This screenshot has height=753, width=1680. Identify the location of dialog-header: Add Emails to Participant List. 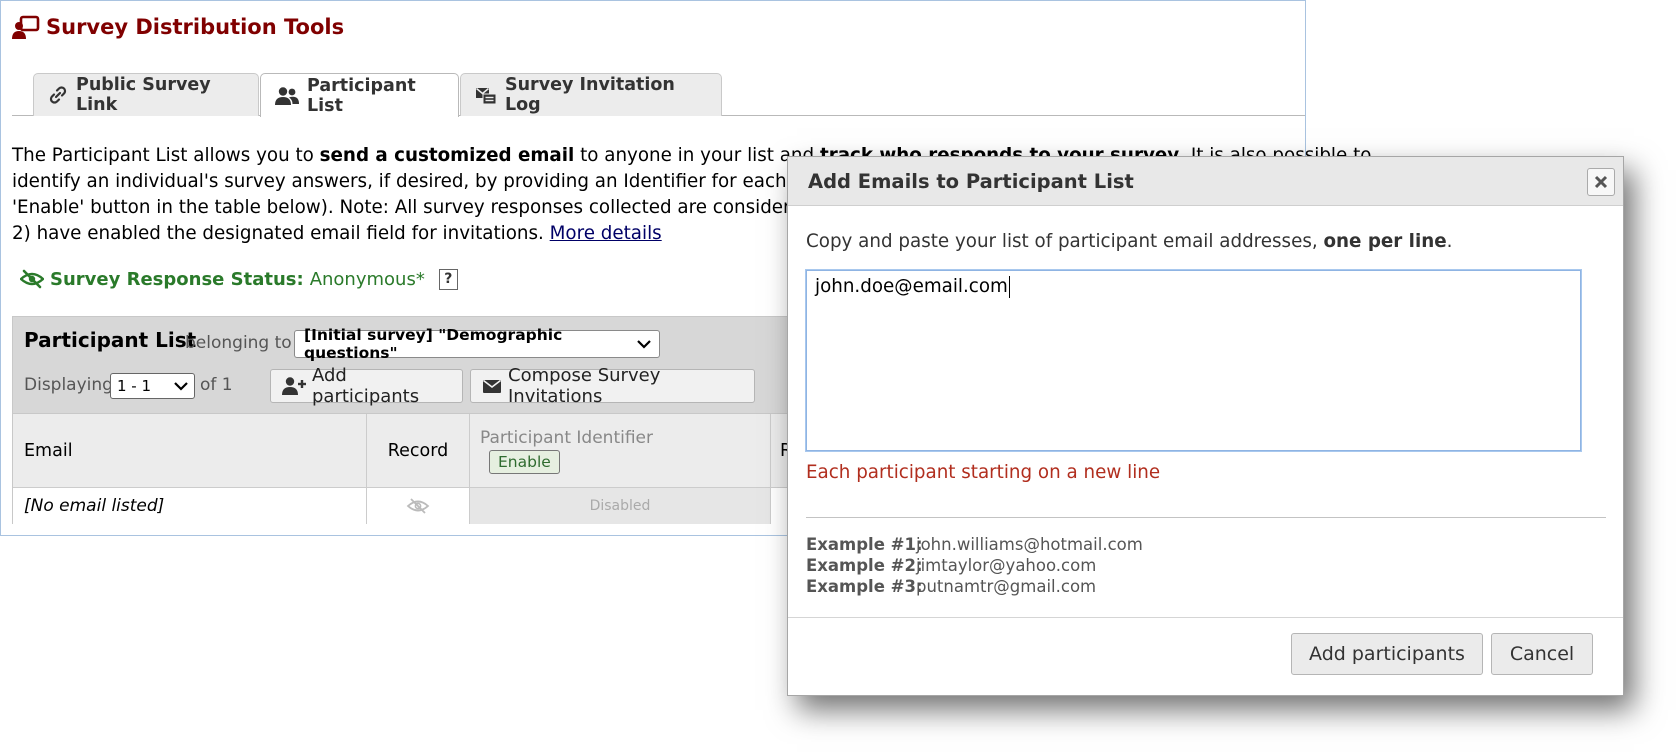
(1205, 181).